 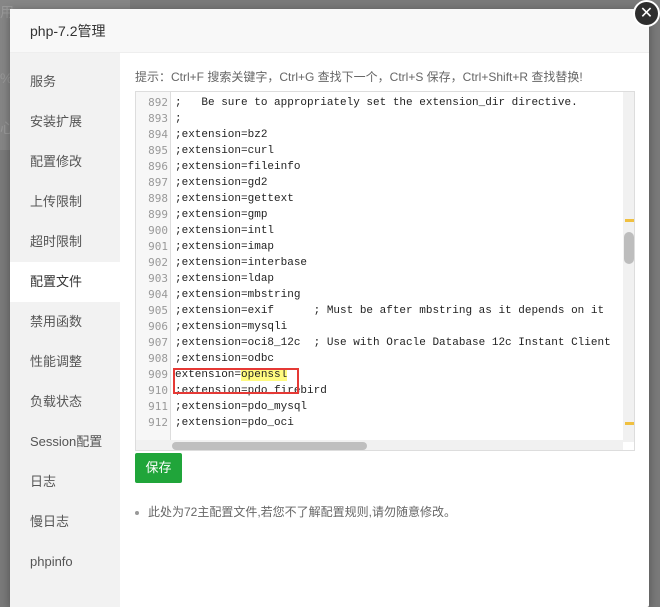 I want to click on sidebar-item-upload-limit: 上传限制, so click(x=65, y=202).